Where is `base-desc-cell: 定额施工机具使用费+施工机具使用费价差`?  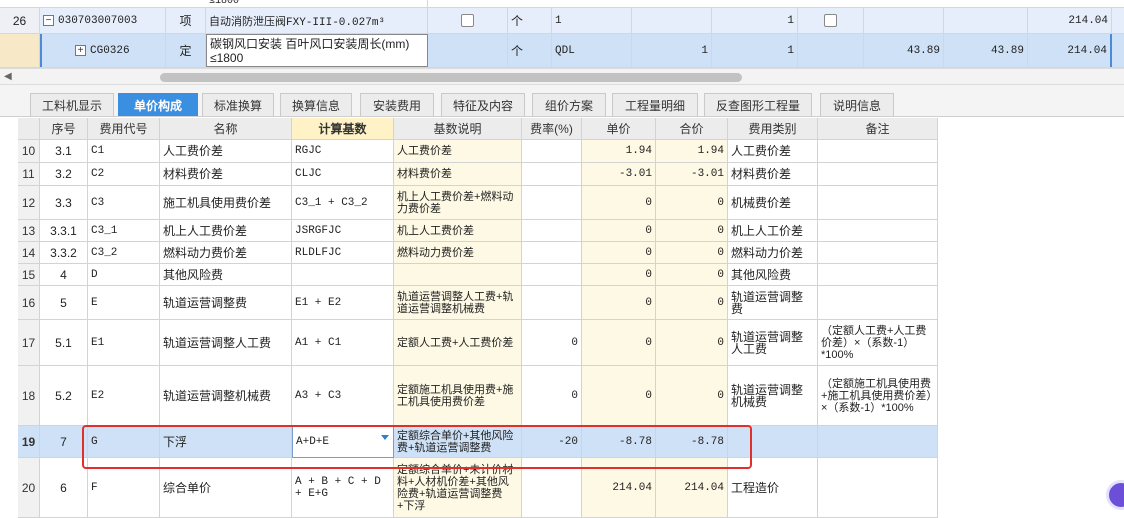
base-desc-cell: 定额施工机具使用费+施工机具使用费价差 is located at coordinates (458, 396).